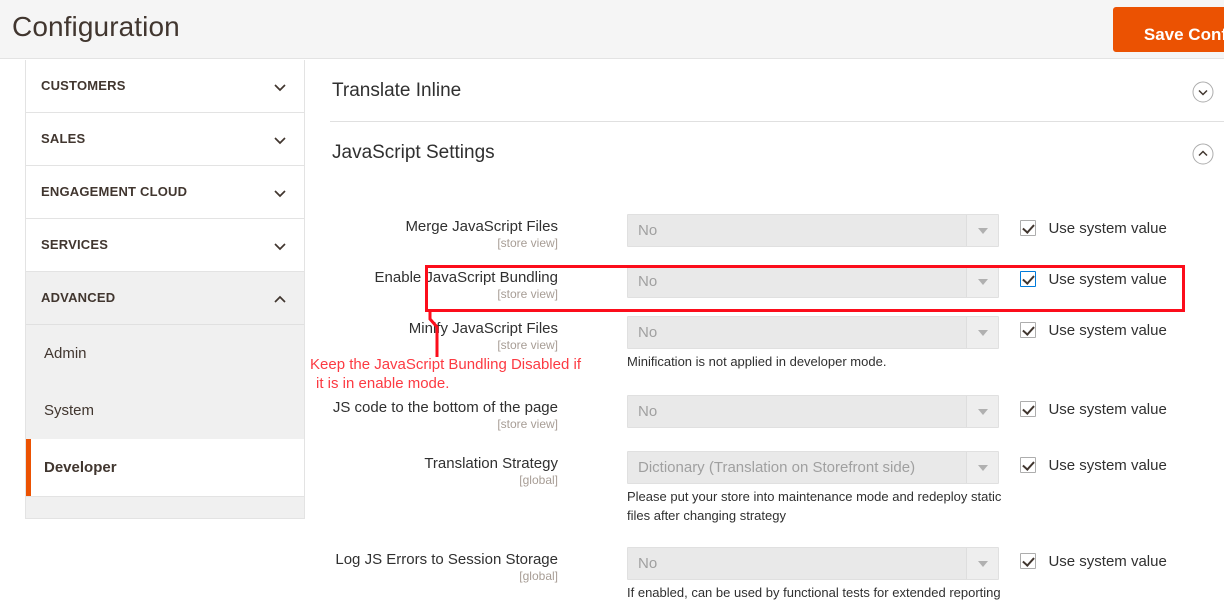 The width and height of the screenshot is (1224, 606). I want to click on sidebar-section-label: ENGAGEMENT CLOUD, so click(114, 191).